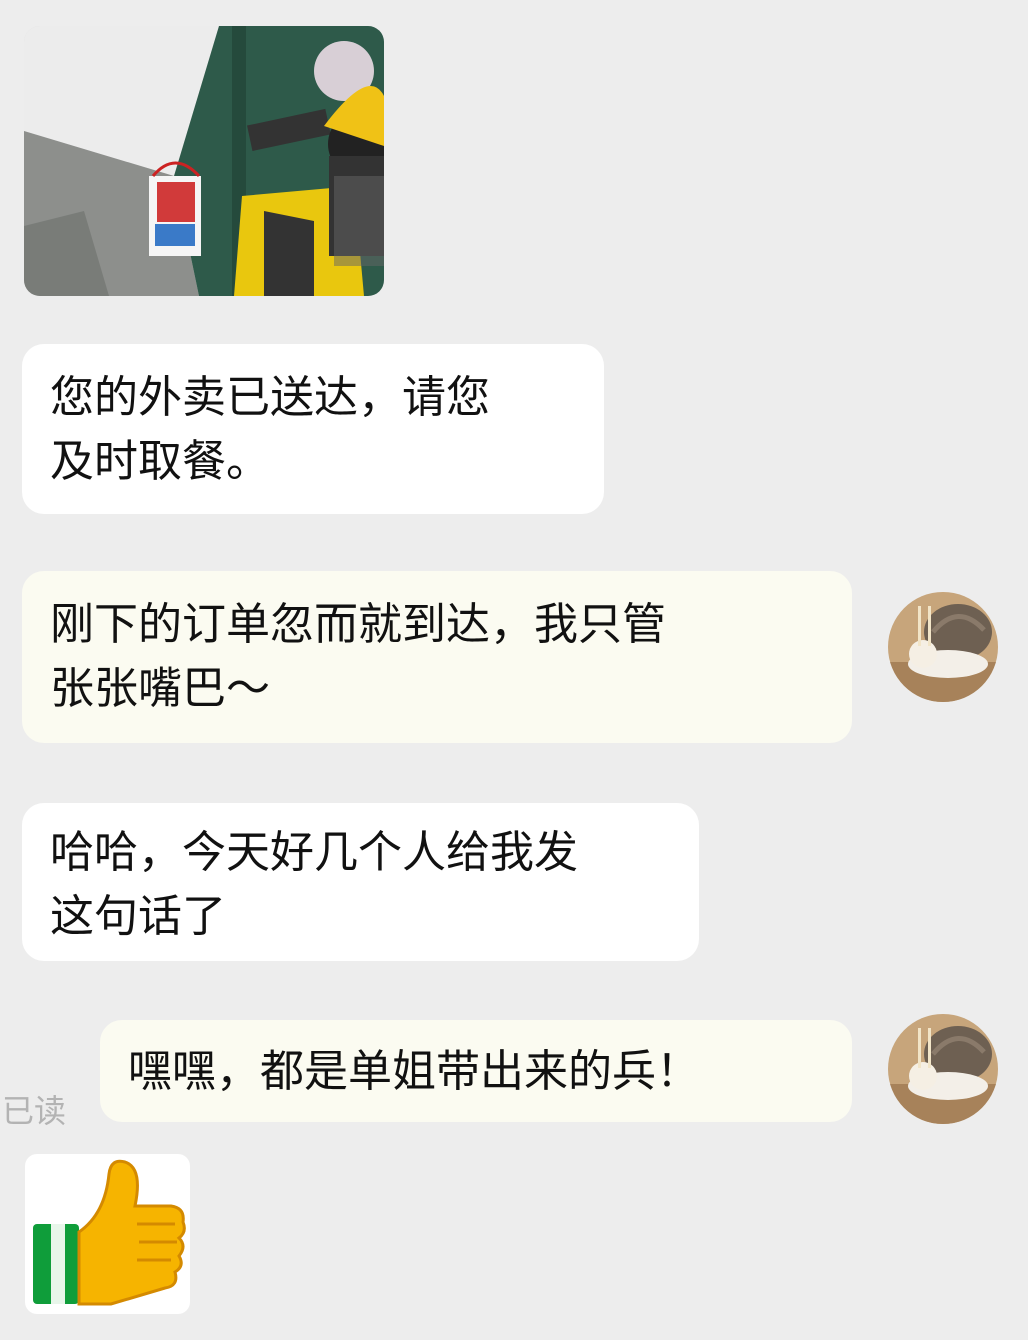 This screenshot has width=1028, height=1340. I want to click on thumbs-up-icon, so click(109, 1232).